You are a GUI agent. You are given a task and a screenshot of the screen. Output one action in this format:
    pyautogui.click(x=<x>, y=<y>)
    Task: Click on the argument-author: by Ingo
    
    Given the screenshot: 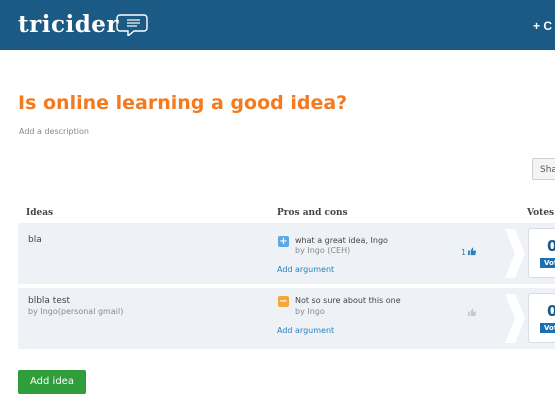 What is the action you would take?
    pyautogui.click(x=310, y=311)
    